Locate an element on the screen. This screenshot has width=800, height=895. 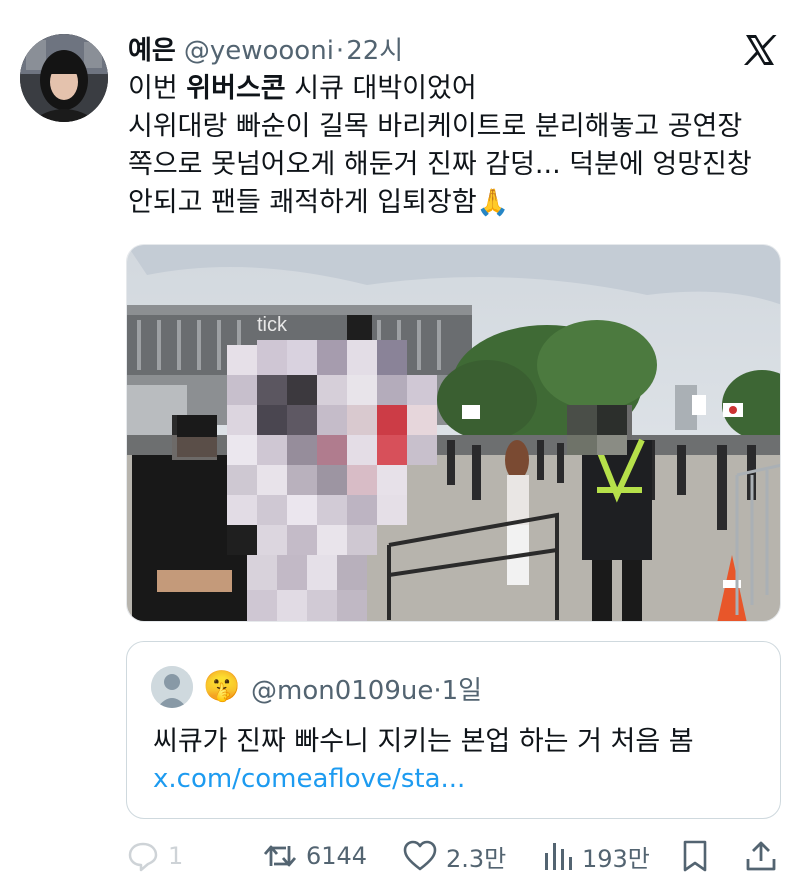
reply-button: 1 is located at coordinates (154, 856).